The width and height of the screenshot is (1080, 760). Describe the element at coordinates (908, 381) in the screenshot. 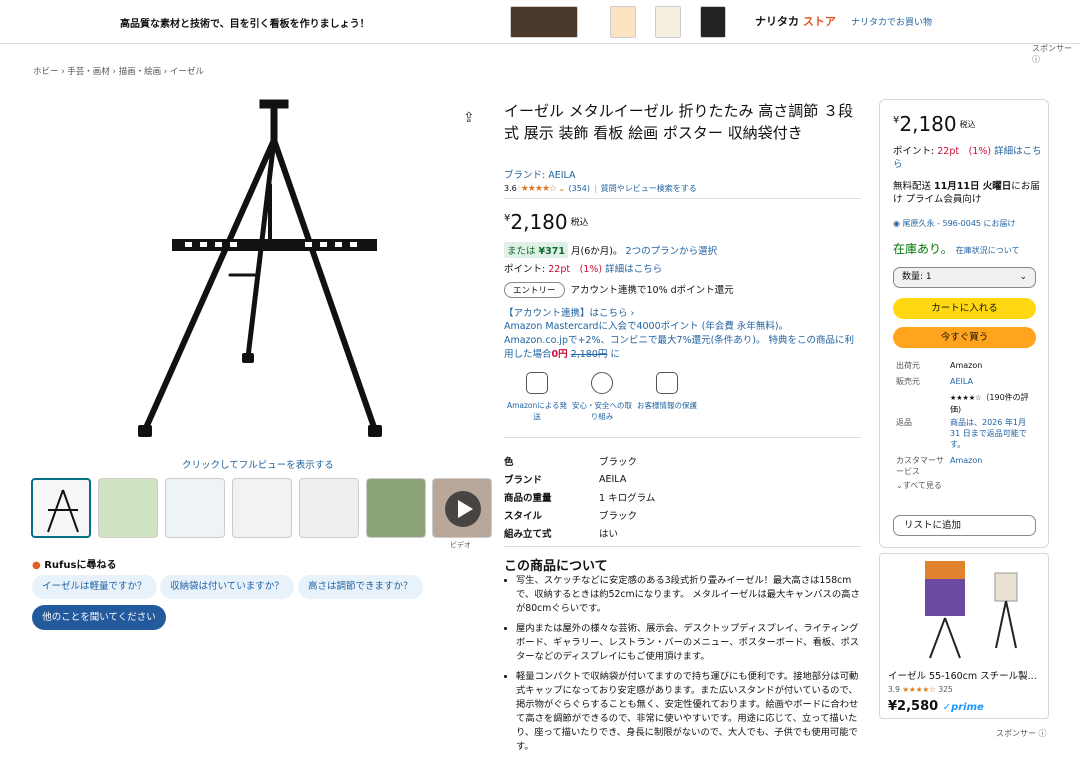

I see `seller-label: 販売元` at that location.